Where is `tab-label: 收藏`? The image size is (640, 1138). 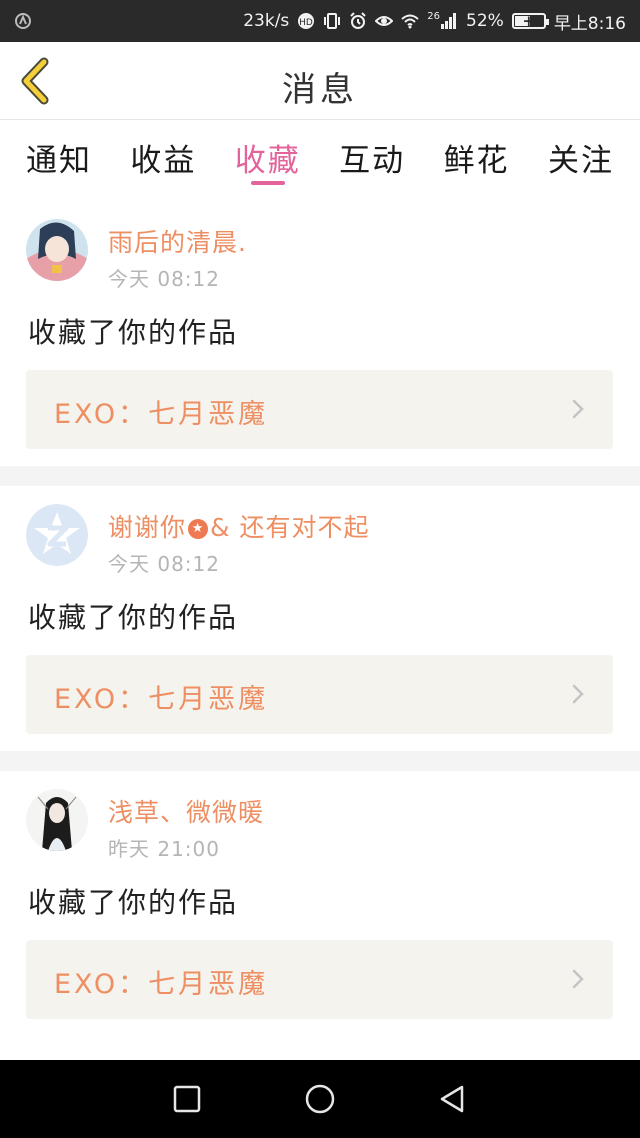
tab-label: 收藏 is located at coordinates (267, 161).